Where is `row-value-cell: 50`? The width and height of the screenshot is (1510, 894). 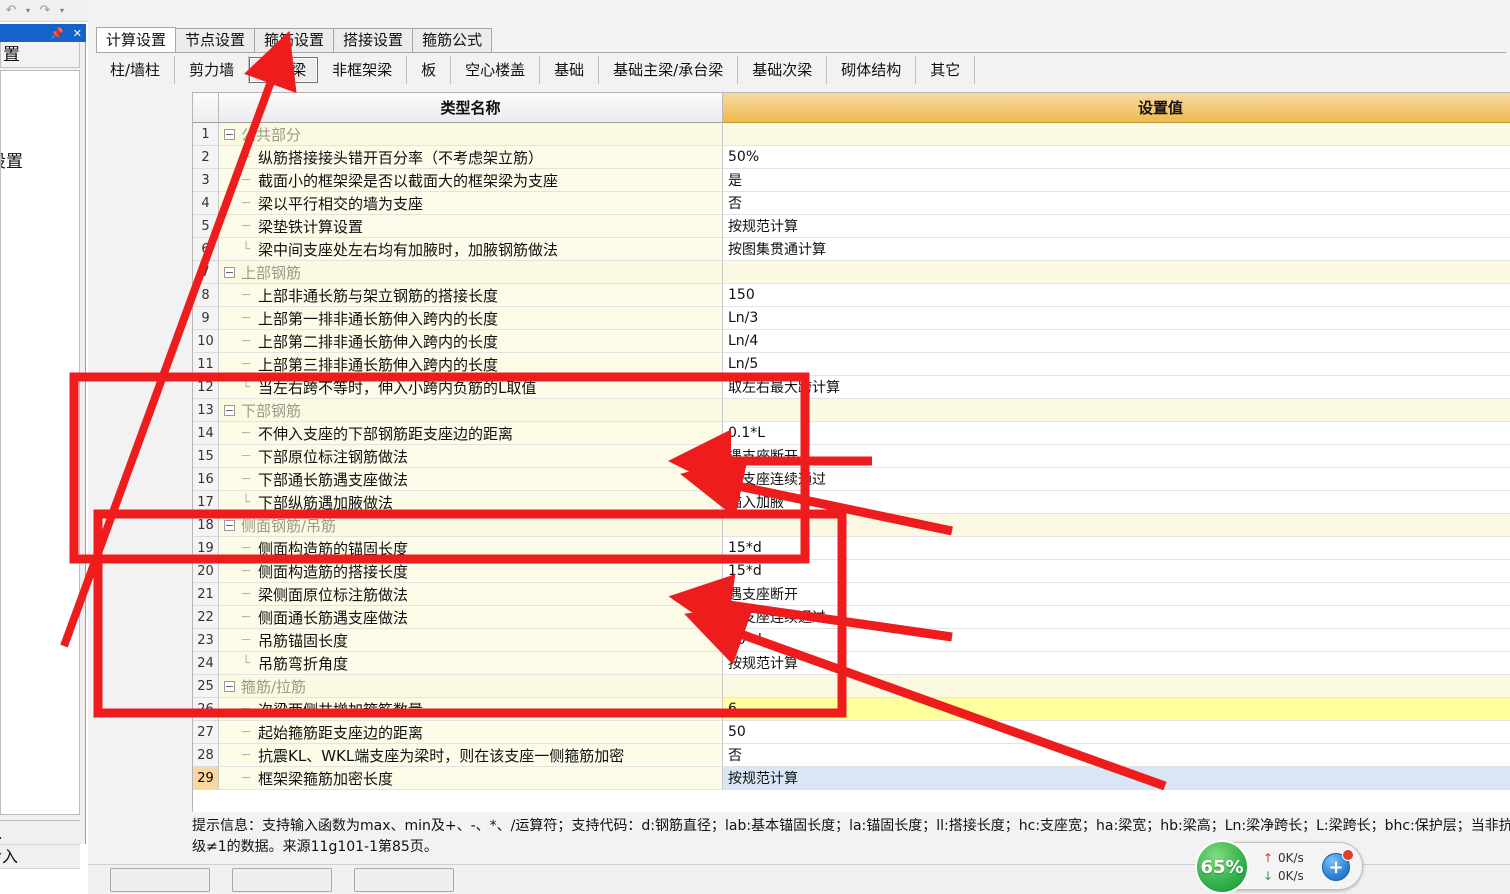
row-value-cell: 50 is located at coordinates (1116, 732).